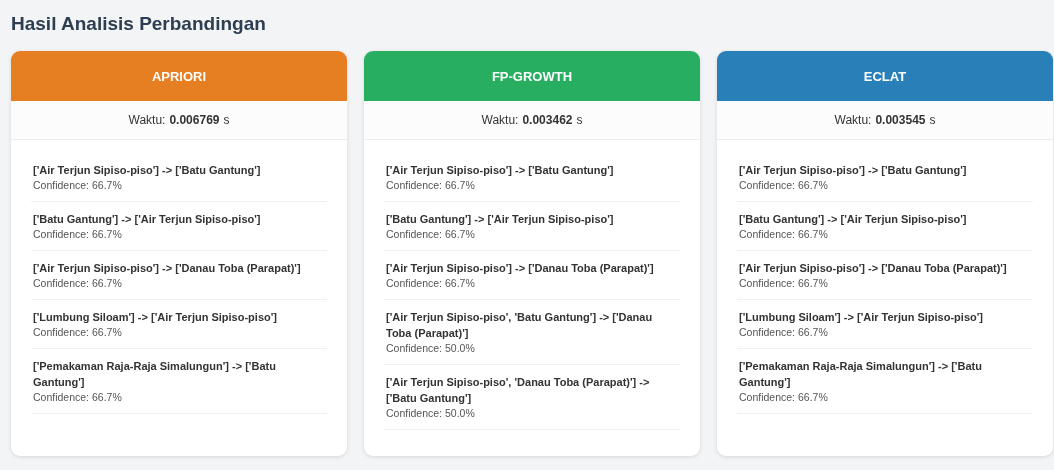 This screenshot has height=470, width=1054. I want to click on card-header: ECLAT, so click(885, 76).